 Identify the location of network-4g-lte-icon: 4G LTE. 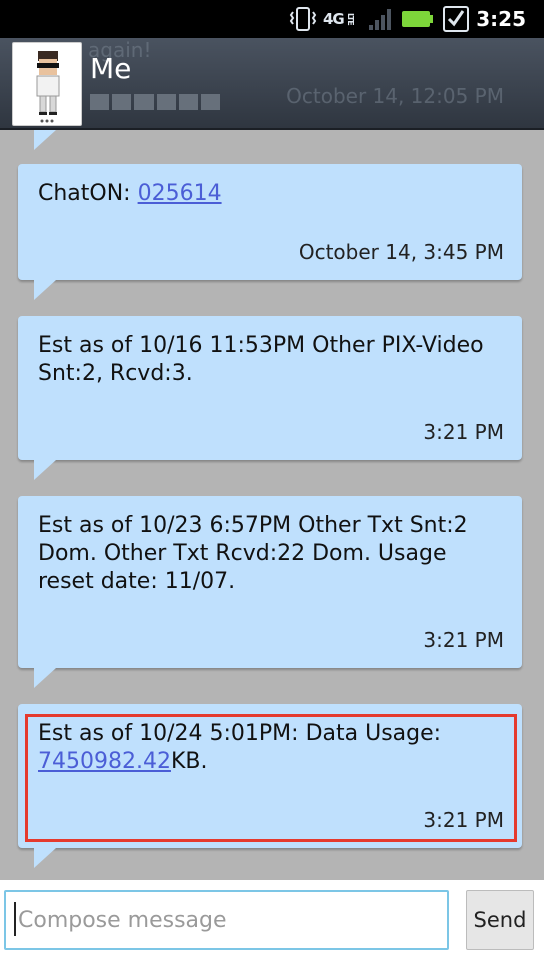
(339, 19).